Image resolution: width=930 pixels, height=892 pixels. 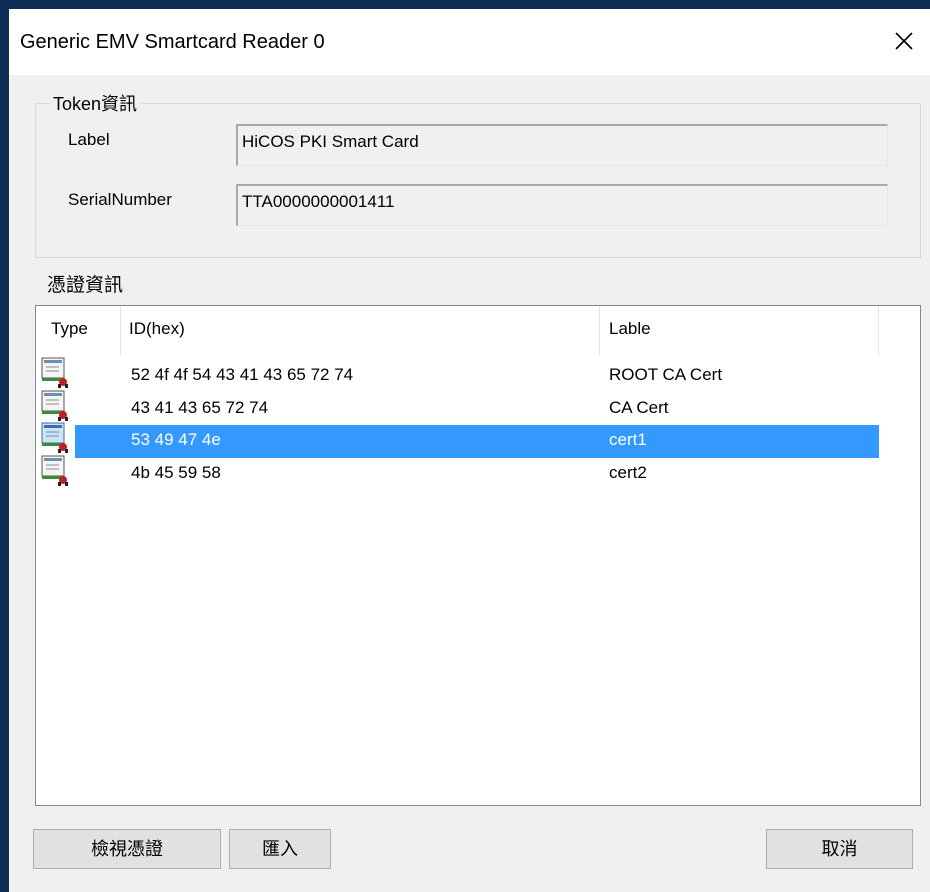 I want to click on cert-id: 4b 45 59 58, so click(x=176, y=472).